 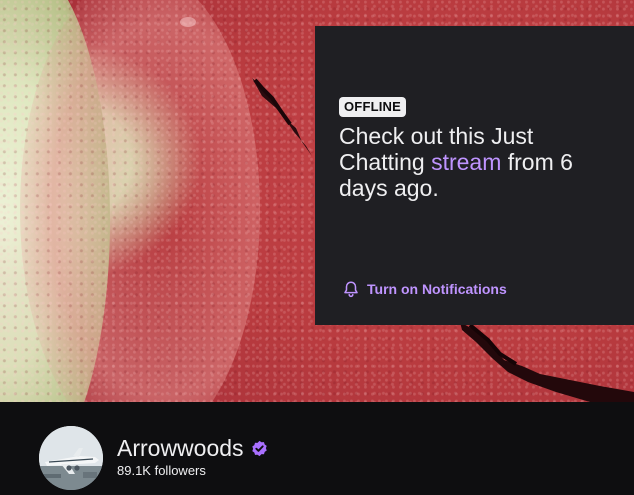 I want to click on stream-link: stream, so click(x=466, y=162).